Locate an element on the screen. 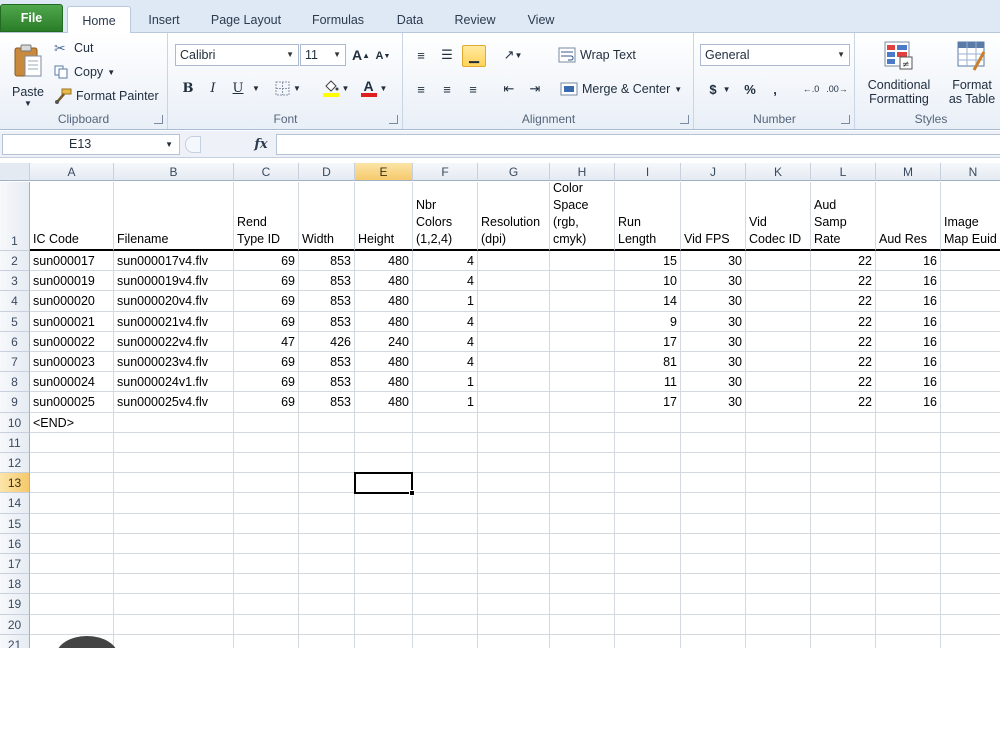 The width and height of the screenshot is (1000, 750). cell-c15 is located at coordinates (266, 523).